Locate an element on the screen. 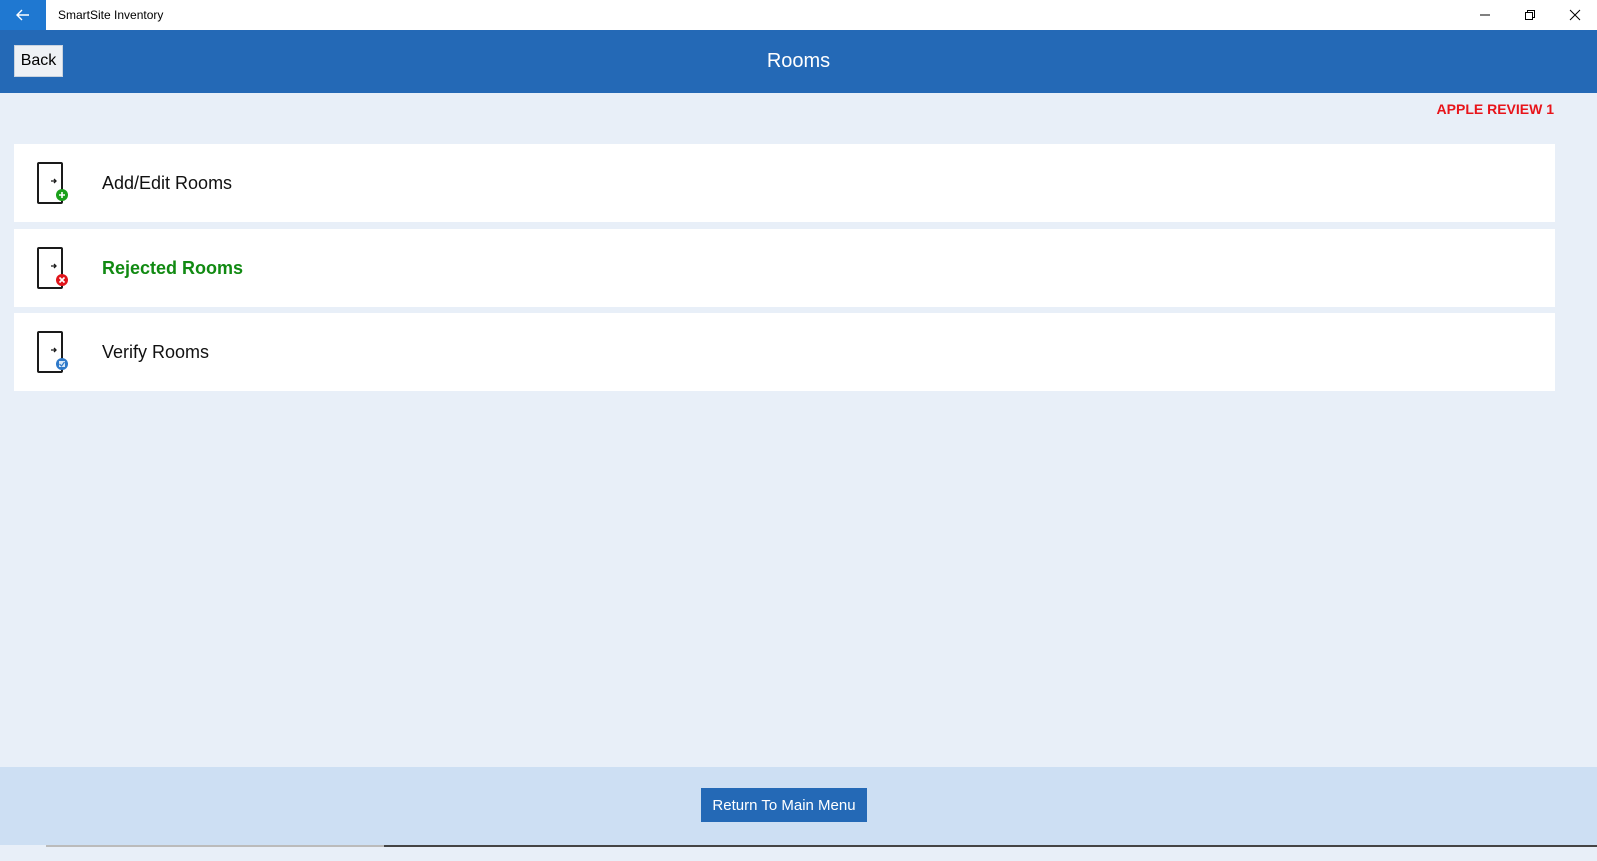  door-add-icon is located at coordinates (52, 183).